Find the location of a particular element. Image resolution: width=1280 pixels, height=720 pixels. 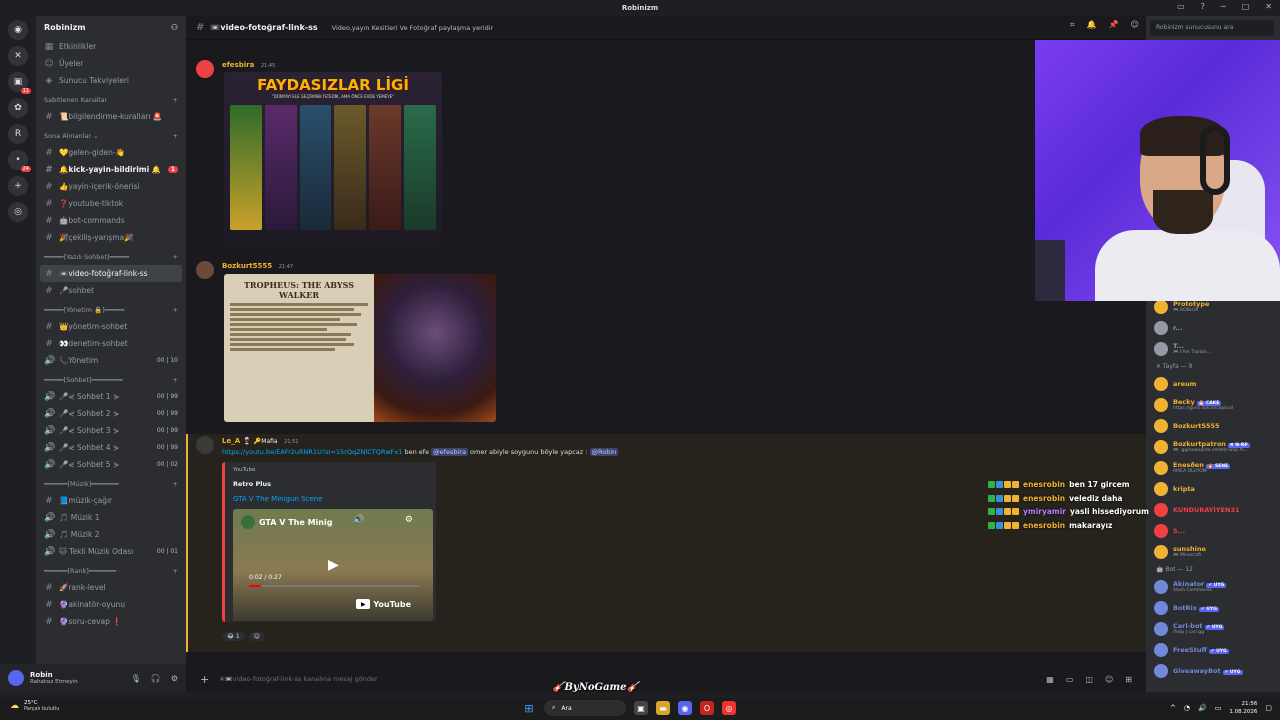

server-3-icon: • 24 is located at coordinates (19, 161).